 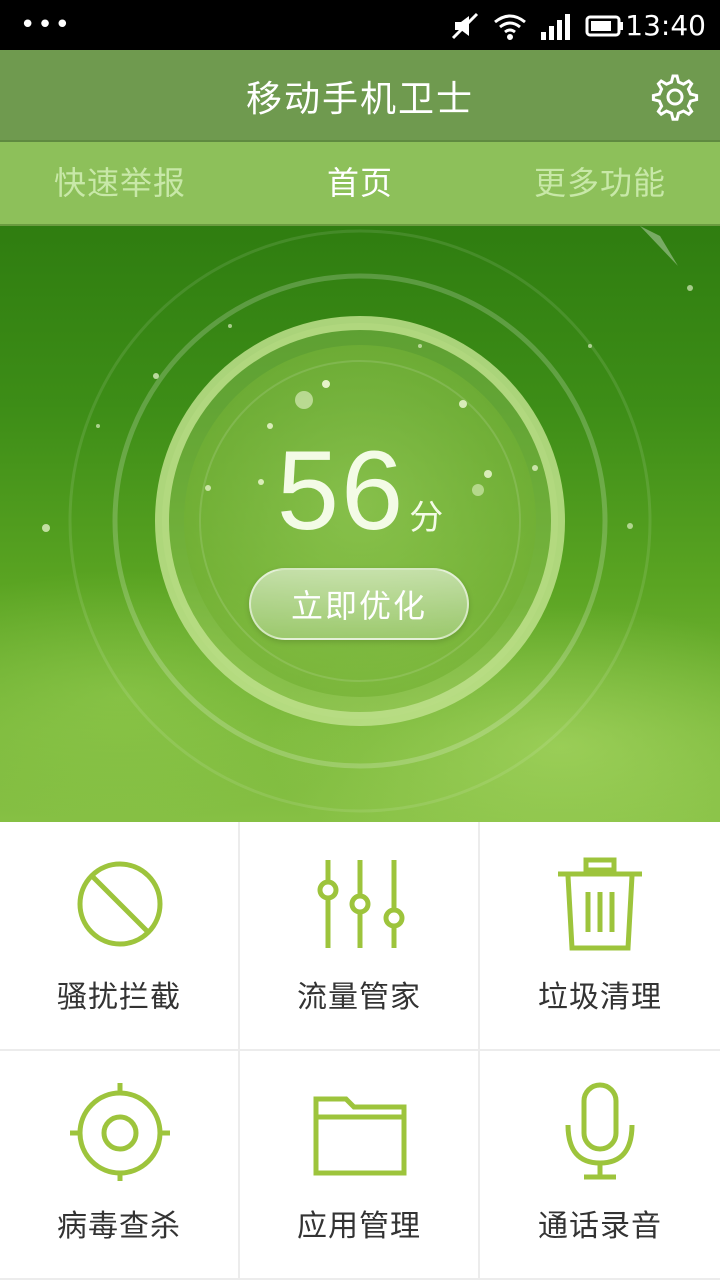 I want to click on status-icons, so click(x=537, y=26).